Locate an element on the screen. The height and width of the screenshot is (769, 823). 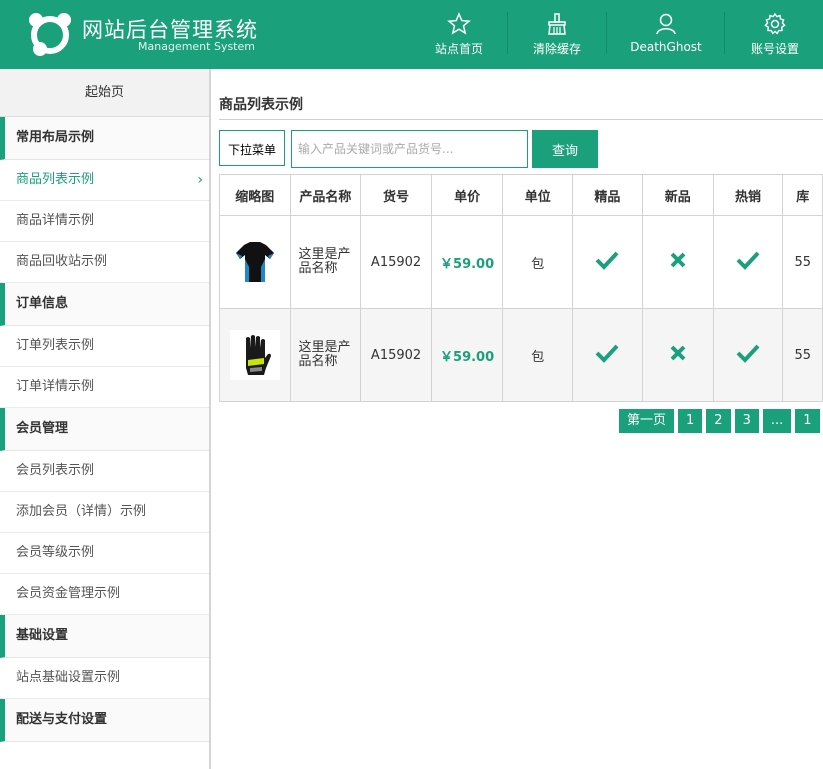
sidebar-home: 起始页 is located at coordinates (104, 93).